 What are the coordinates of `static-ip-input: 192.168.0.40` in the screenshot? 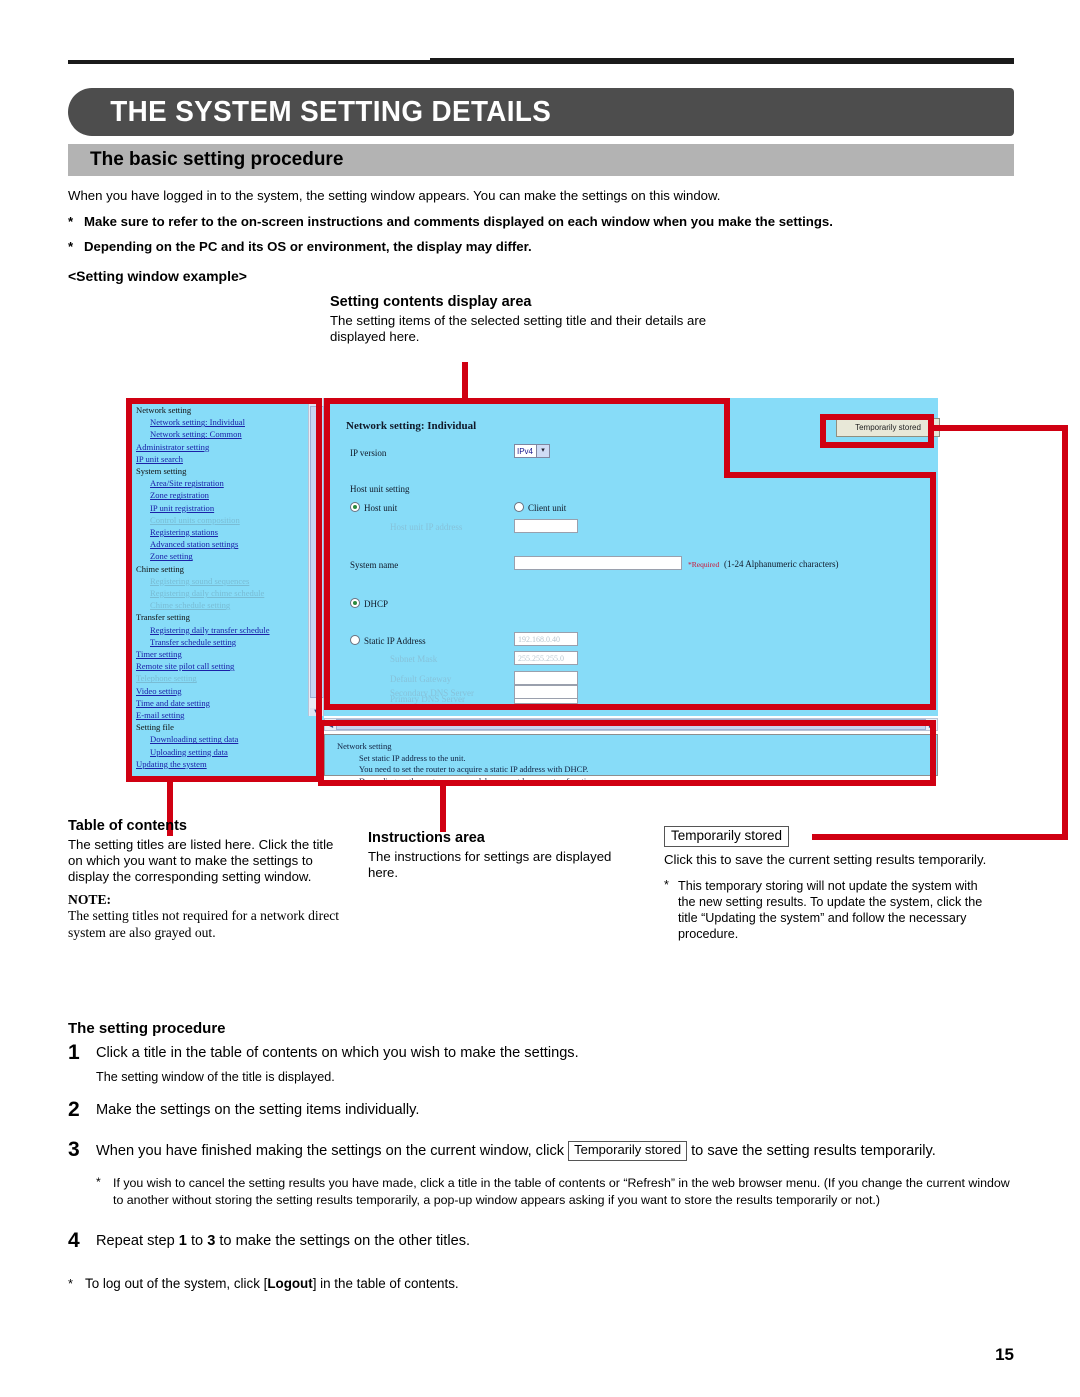 It's located at (546, 639).